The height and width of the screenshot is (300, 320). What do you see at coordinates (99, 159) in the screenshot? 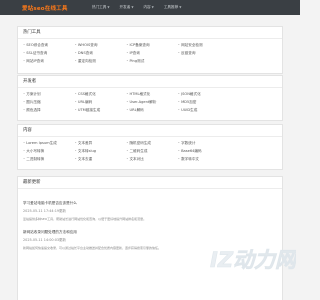
I see `tool-link: 文本去重` at bounding box center [99, 159].